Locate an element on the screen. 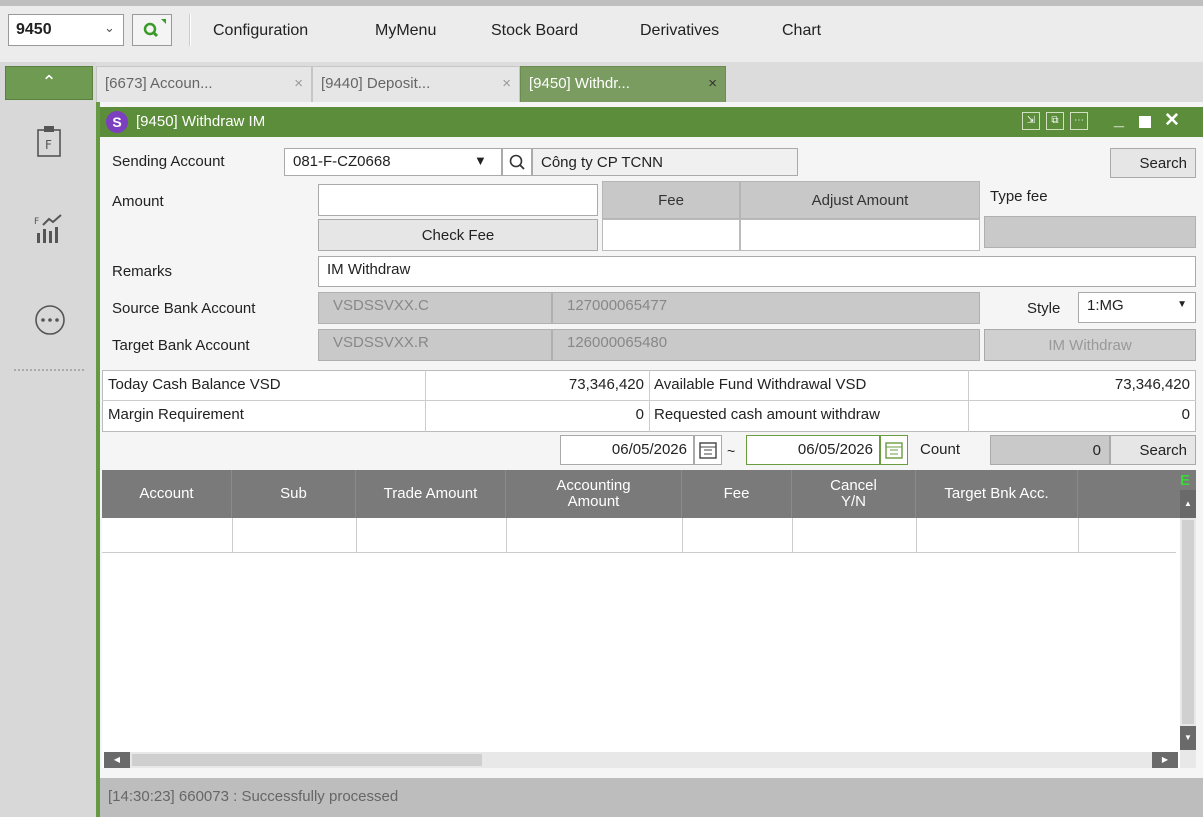 The image size is (1203, 817). app-logo-icon: S is located at coordinates (117, 122).